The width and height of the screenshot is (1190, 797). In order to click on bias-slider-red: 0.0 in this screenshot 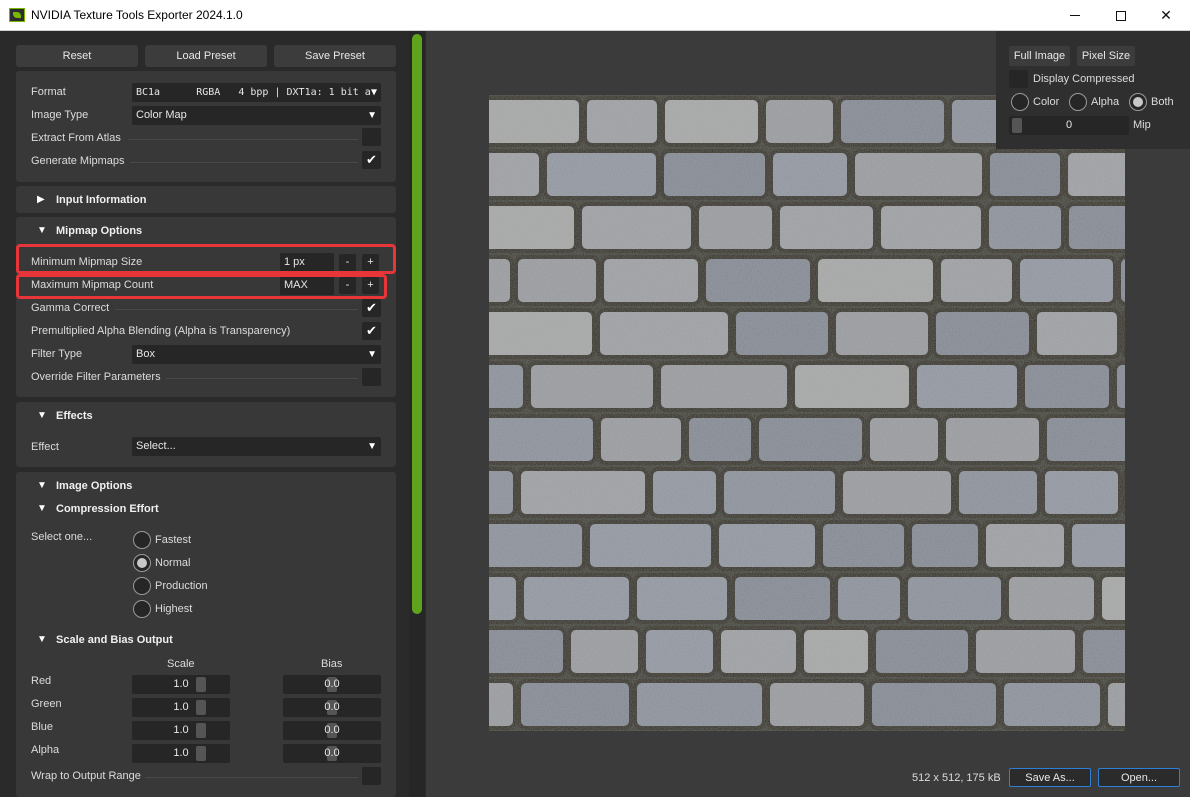, I will do `click(332, 684)`.